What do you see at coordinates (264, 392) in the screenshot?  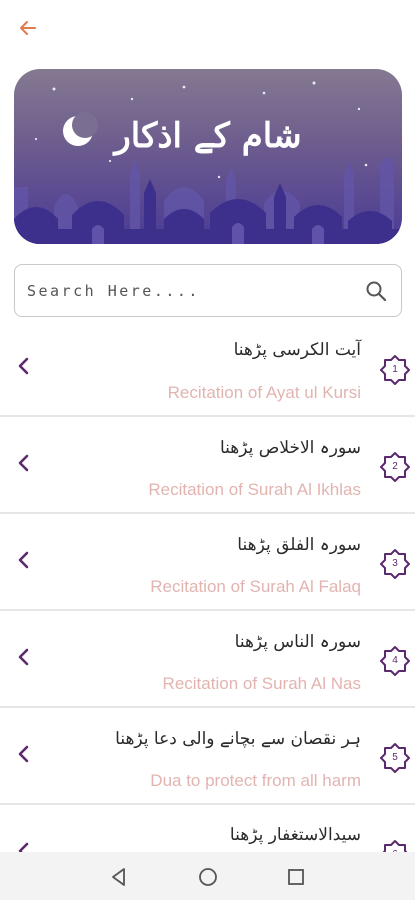 I see `item-title-english: Recitation of Ayat ul Kursi` at bounding box center [264, 392].